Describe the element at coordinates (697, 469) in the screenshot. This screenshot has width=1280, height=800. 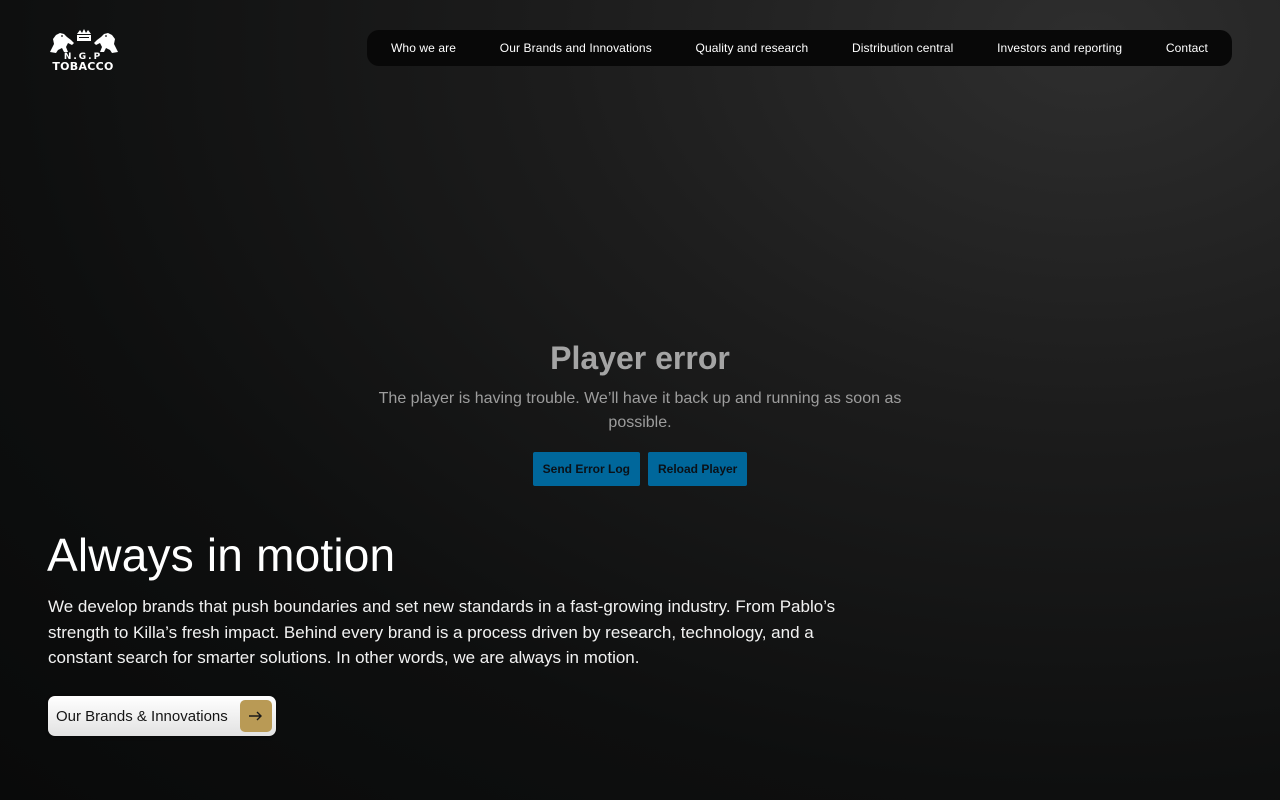
I see `reload-player-button: Reload Player` at that location.